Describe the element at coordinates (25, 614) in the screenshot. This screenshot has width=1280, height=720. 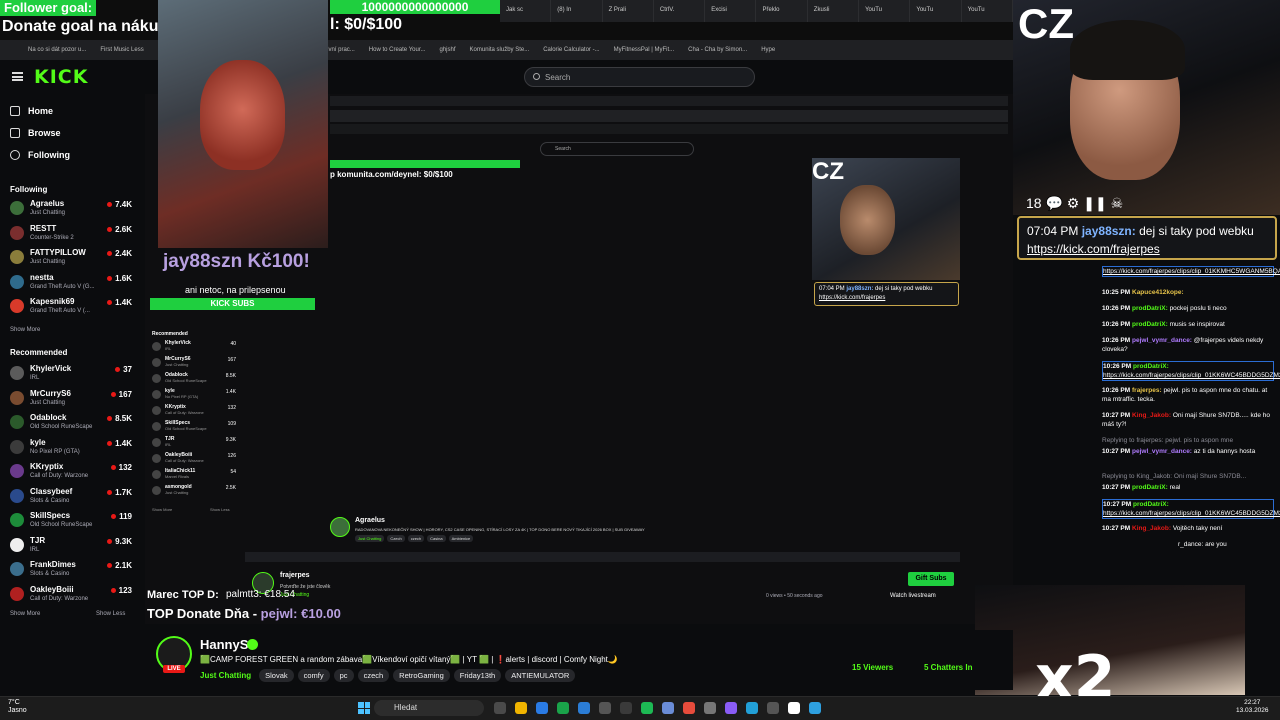
I see `show-more-recommended: Show More` at that location.